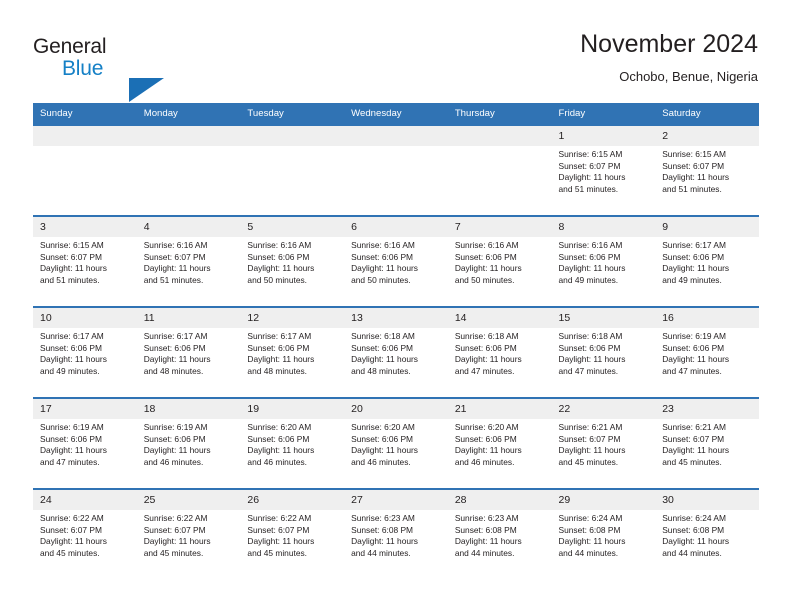 The width and height of the screenshot is (792, 612). What do you see at coordinates (603, 318) in the screenshot?
I see `day-number: 15` at bounding box center [603, 318].